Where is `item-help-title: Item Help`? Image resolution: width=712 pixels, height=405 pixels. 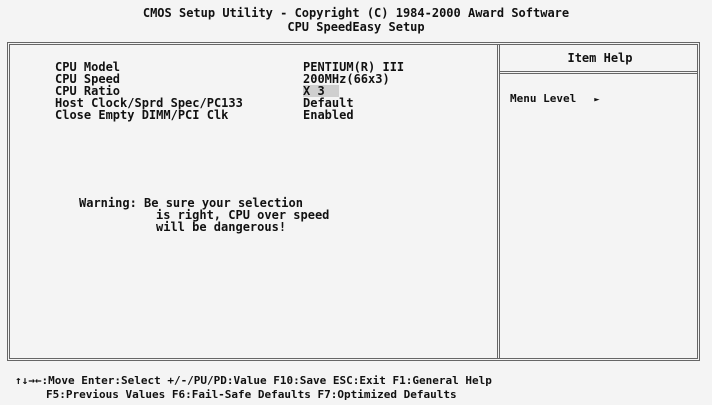 item-help-title: Item Help is located at coordinates (600, 58).